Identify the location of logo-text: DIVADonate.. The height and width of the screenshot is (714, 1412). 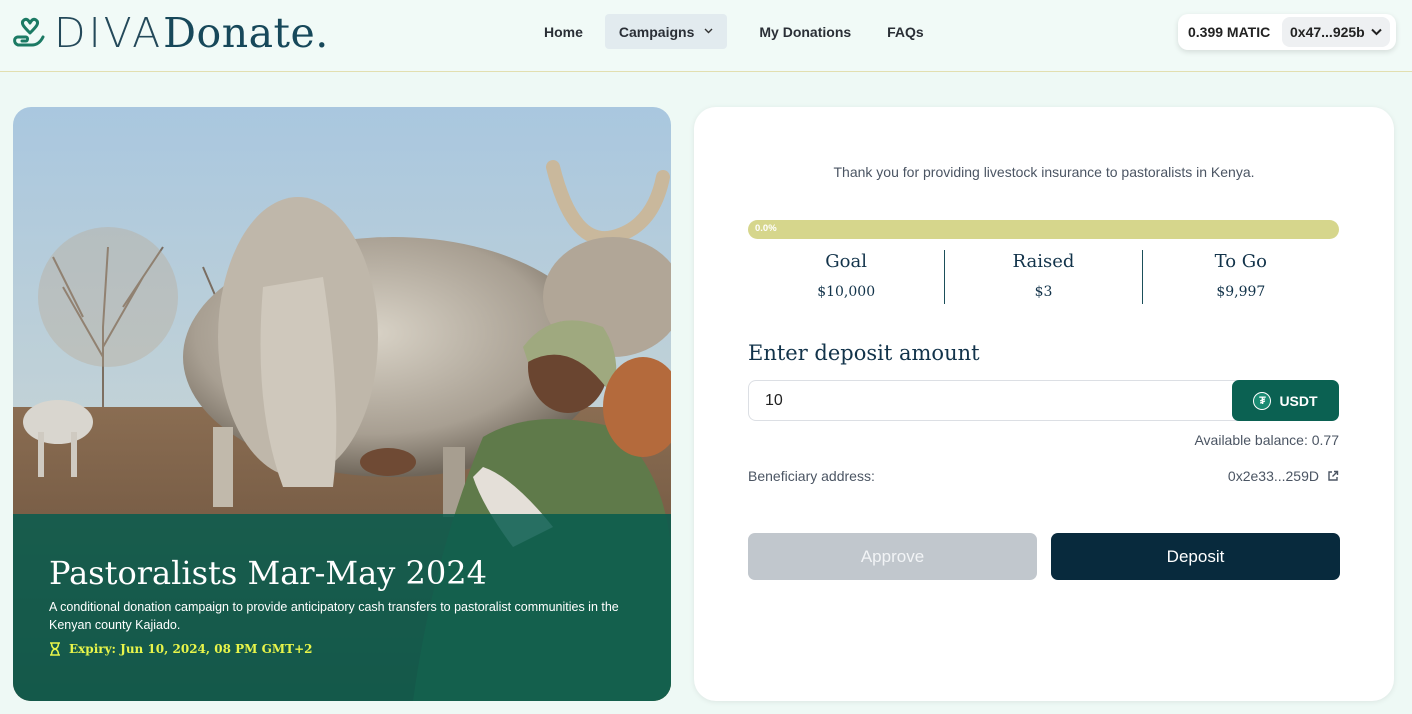
(191, 33).